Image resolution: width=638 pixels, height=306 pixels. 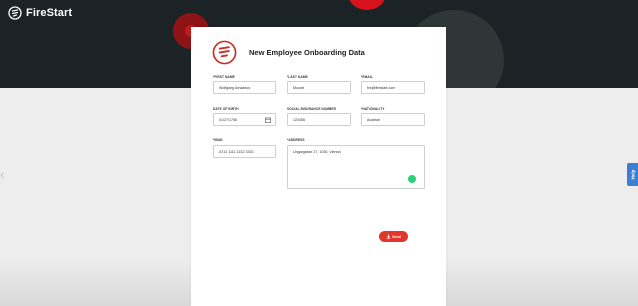 I want to click on nationality-label: *NATIONALITY, so click(x=373, y=109).